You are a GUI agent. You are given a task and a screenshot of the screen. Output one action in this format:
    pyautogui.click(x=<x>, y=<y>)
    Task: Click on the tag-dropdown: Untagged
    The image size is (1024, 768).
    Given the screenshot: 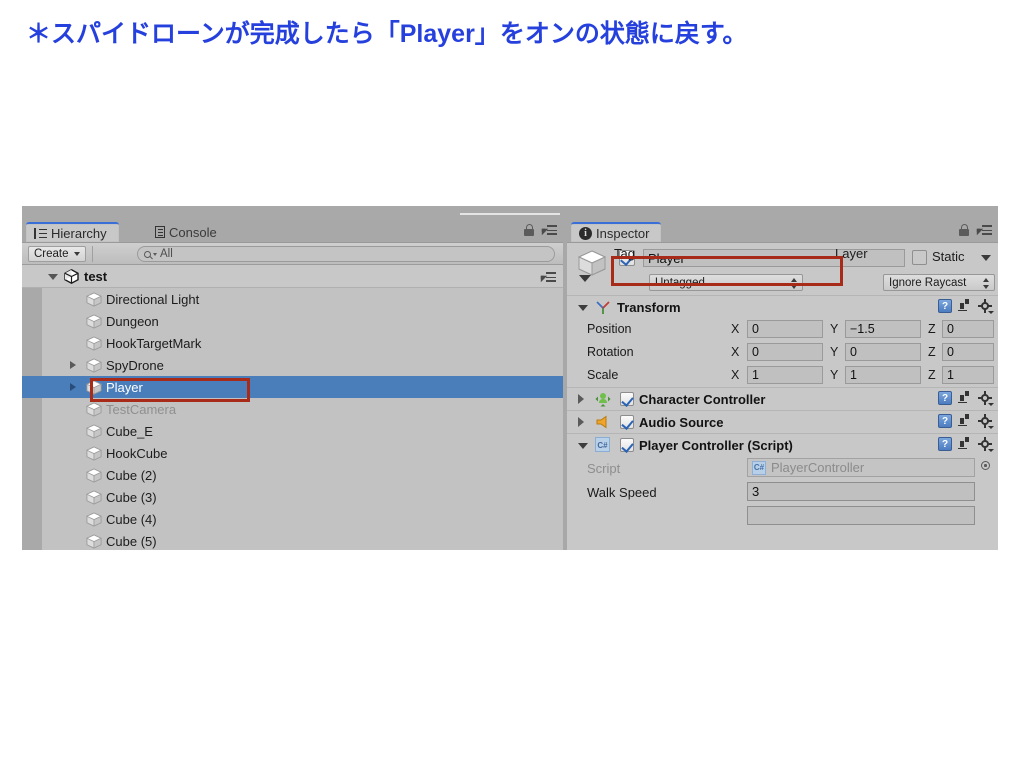 What is the action you would take?
    pyautogui.click(x=726, y=282)
    